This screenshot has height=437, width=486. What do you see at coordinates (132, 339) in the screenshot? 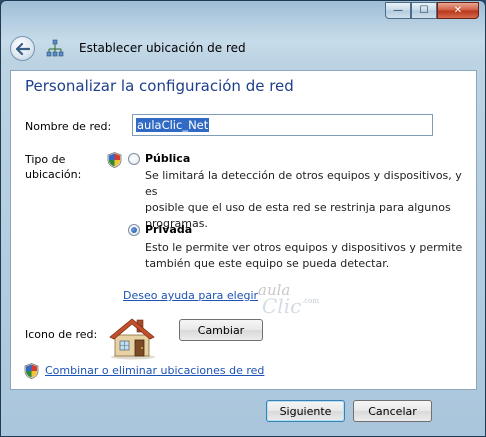
I see `house-icon` at bounding box center [132, 339].